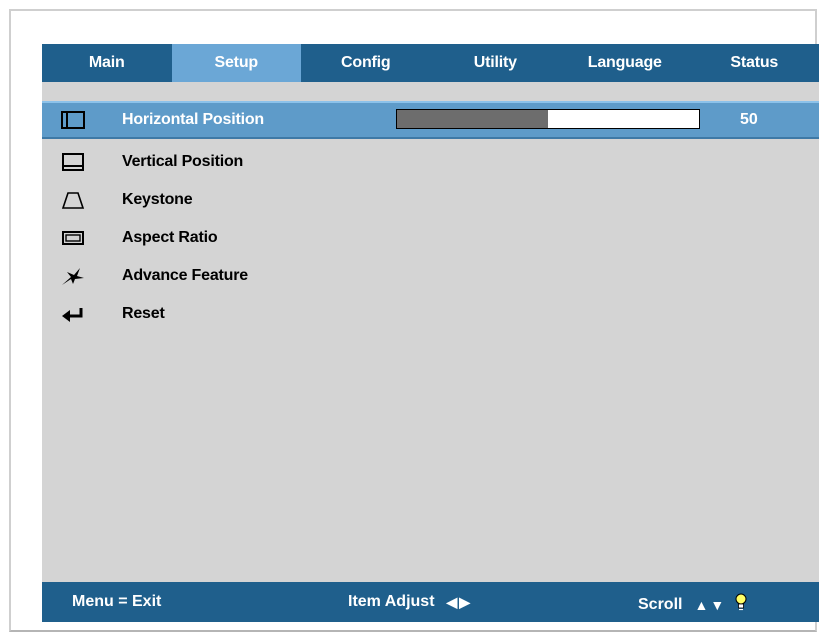 The height and width of the screenshot is (636, 821). Describe the element at coordinates (496, 63) in the screenshot. I see `tab-utility: Utility` at that location.